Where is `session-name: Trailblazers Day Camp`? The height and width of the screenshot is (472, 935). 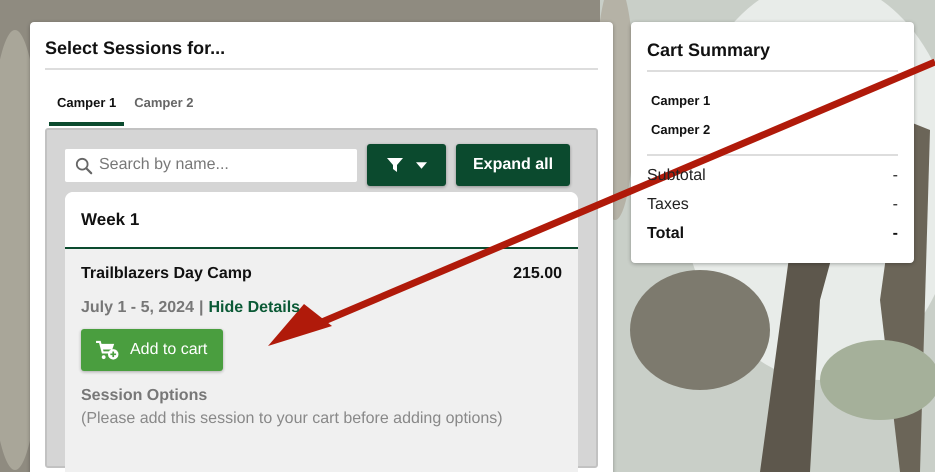
session-name: Trailblazers Day Camp is located at coordinates (166, 274).